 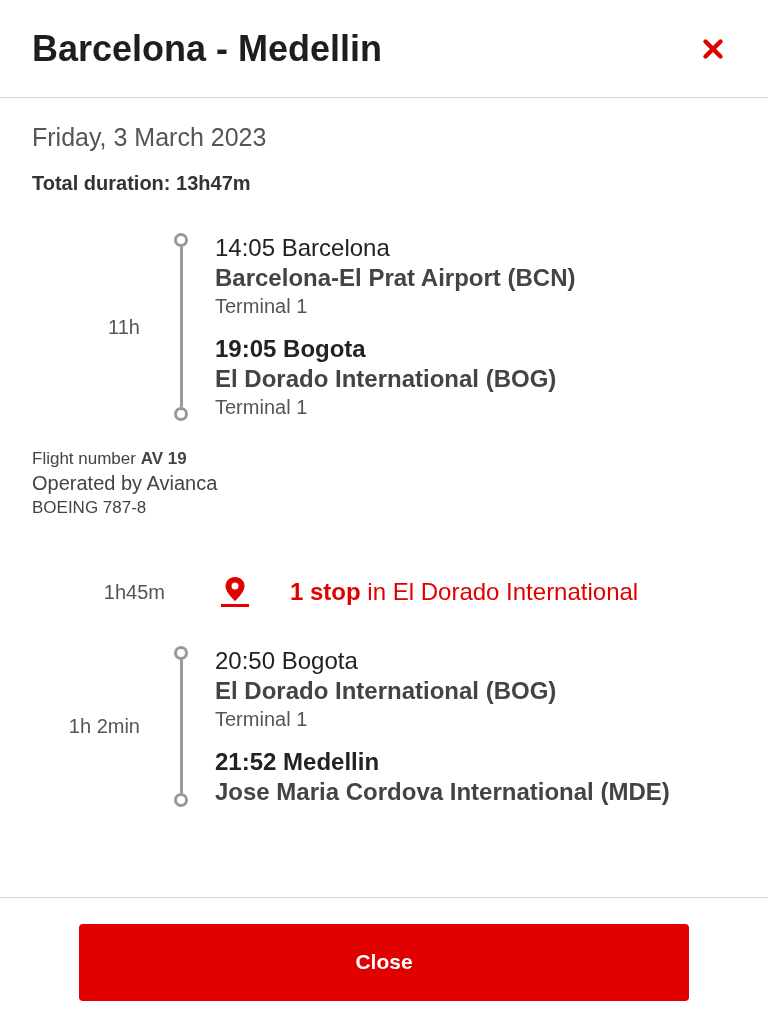 I want to click on time-city: 19:05 Bogota, so click(x=291, y=349).